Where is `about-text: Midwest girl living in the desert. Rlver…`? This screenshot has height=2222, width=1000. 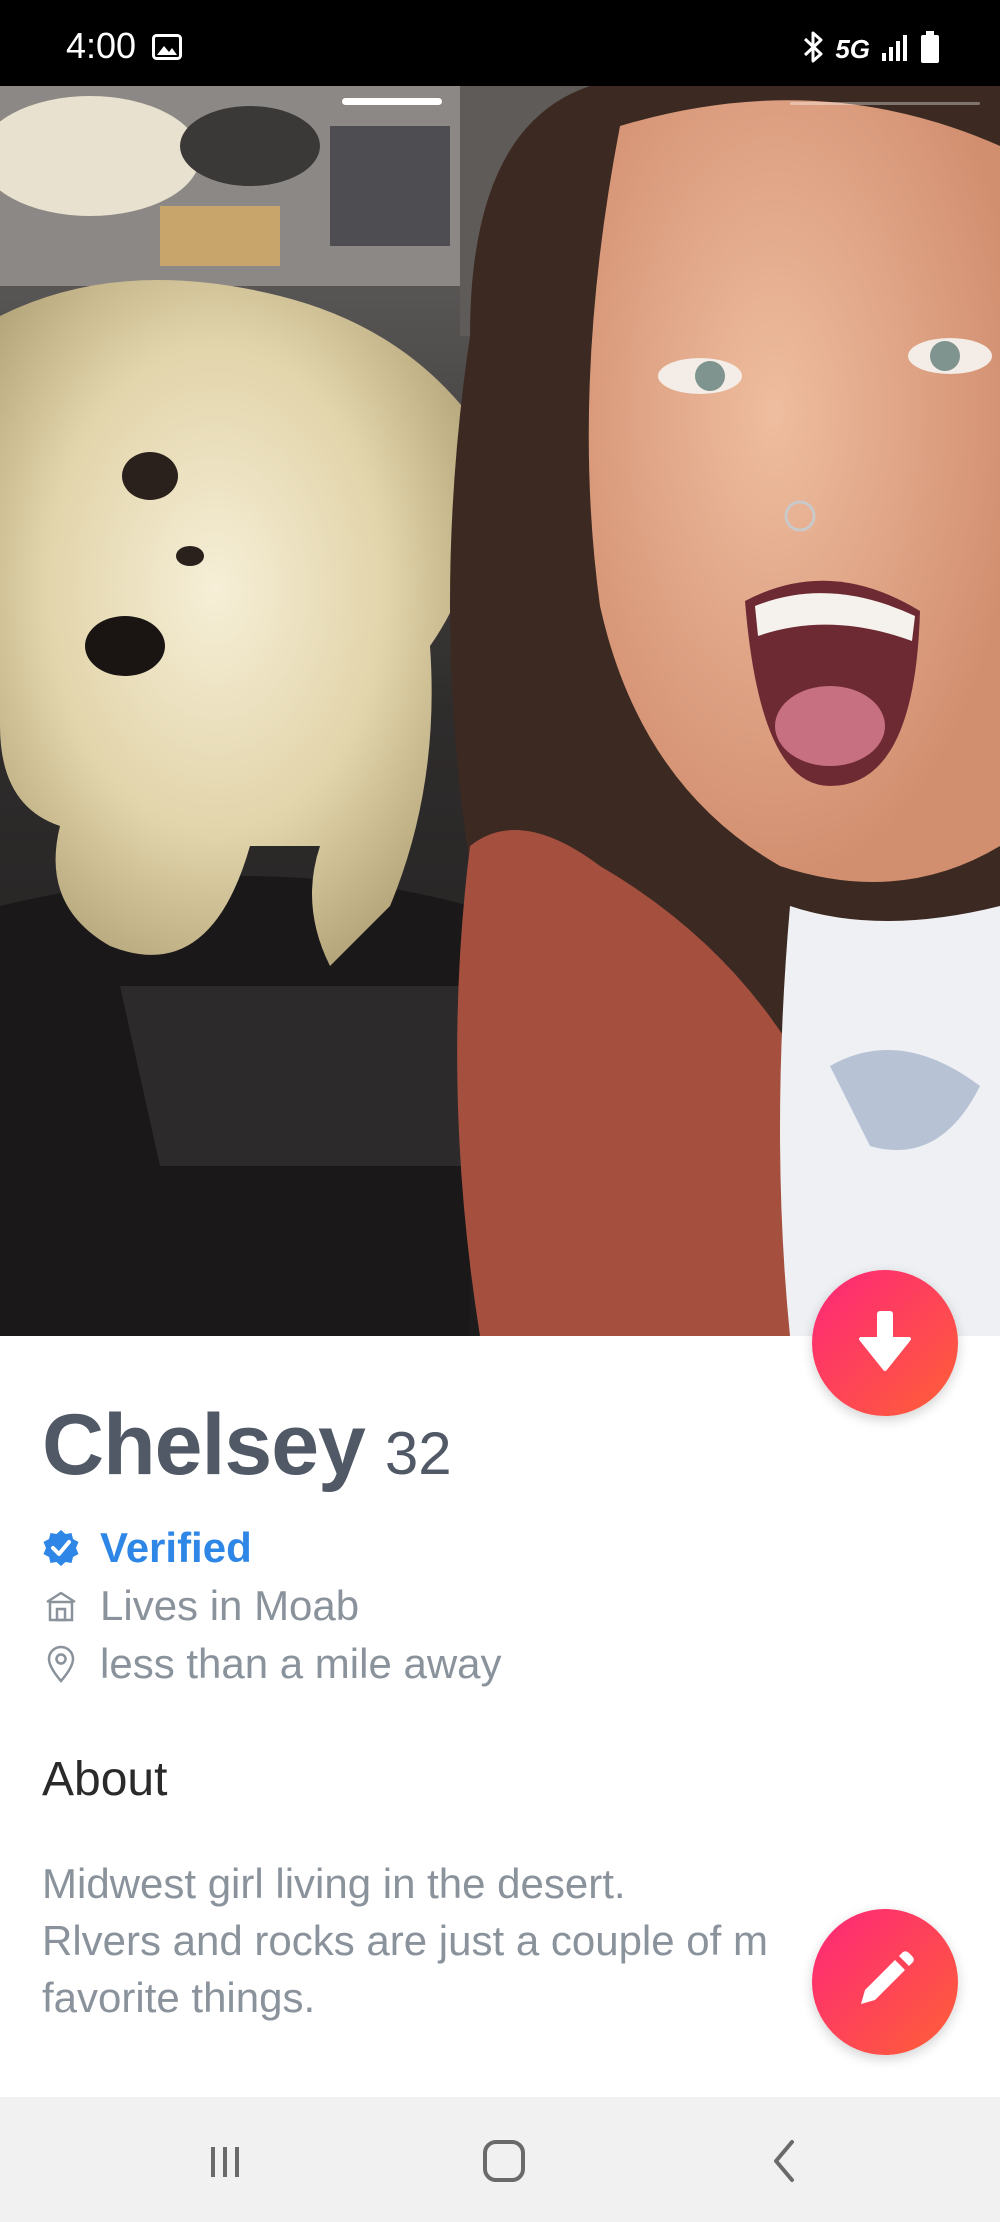
about-text: Midwest girl living in the desert. Rlver… is located at coordinates (405, 1940).